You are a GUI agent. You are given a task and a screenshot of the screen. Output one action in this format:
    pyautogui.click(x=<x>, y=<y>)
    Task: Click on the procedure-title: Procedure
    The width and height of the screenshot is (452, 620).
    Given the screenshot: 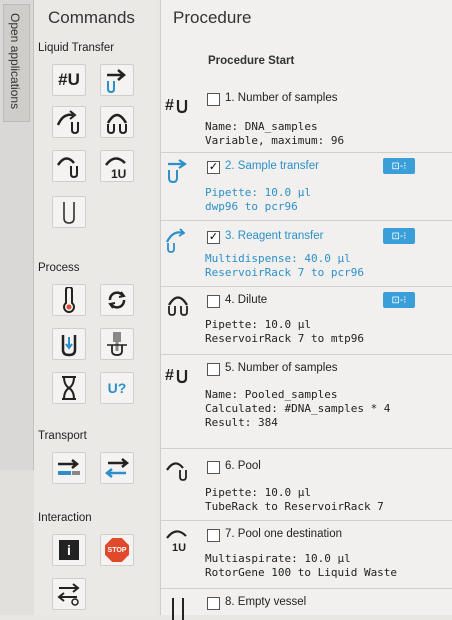 What is the action you would take?
    pyautogui.click(x=212, y=17)
    